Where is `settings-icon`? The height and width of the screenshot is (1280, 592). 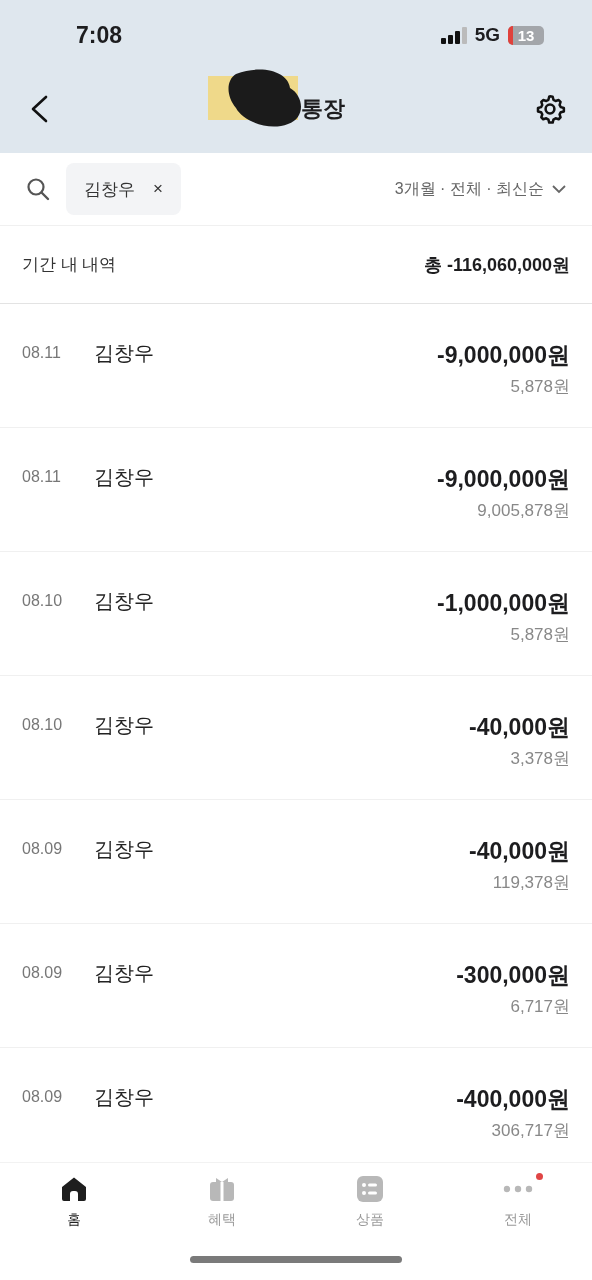
settings-icon is located at coordinates (550, 108).